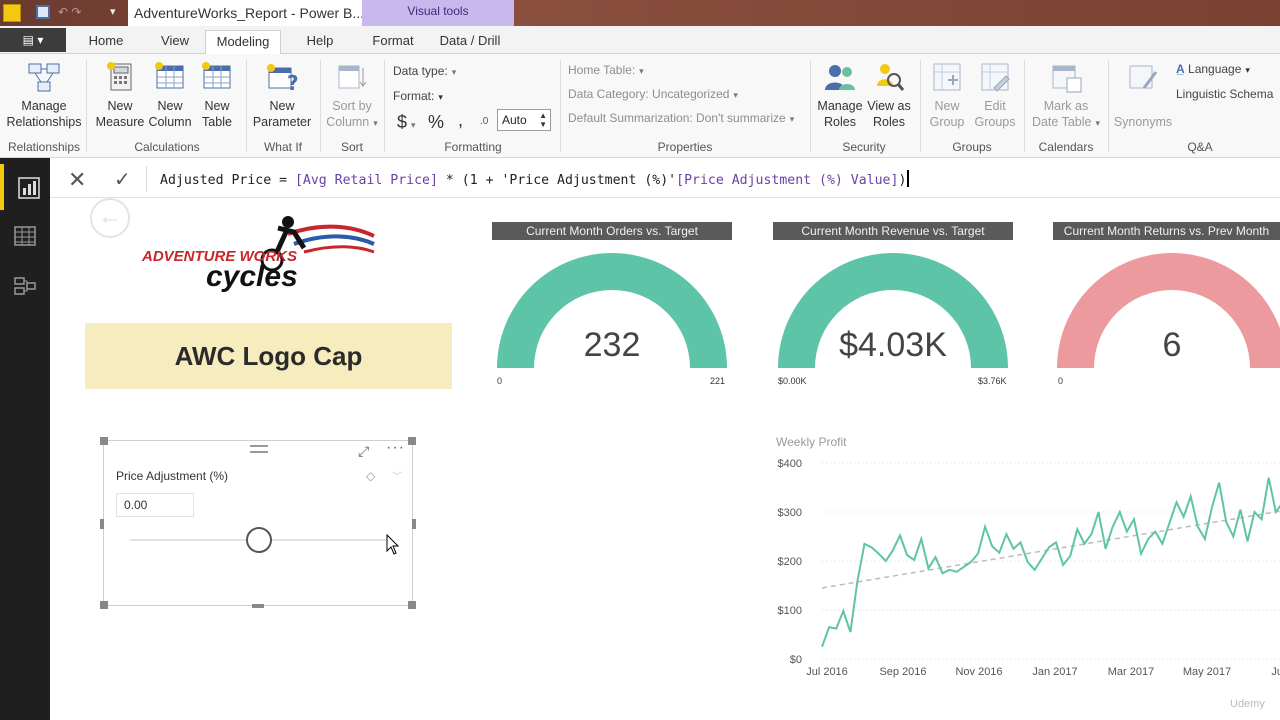  Describe the element at coordinates (484, 121) in the screenshot. I see `decimal-places-icon: .0` at that location.